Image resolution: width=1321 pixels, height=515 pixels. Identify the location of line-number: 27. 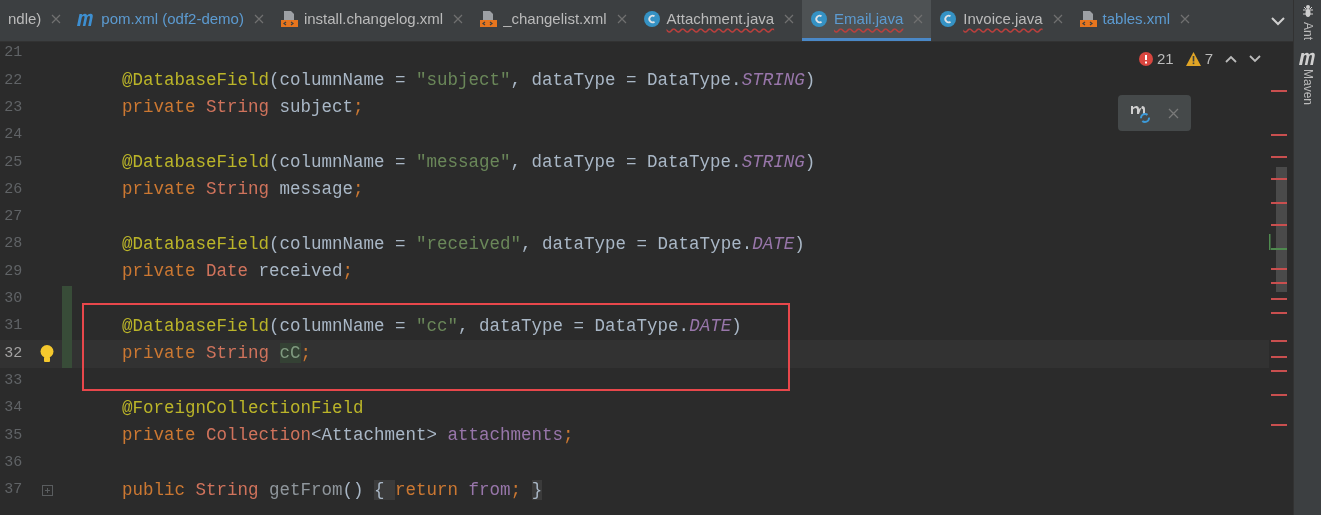
(13, 217).